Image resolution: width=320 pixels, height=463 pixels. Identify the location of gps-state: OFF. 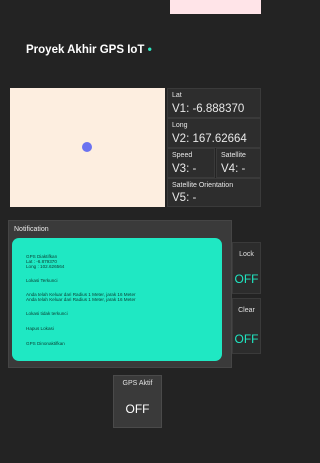
(137, 409).